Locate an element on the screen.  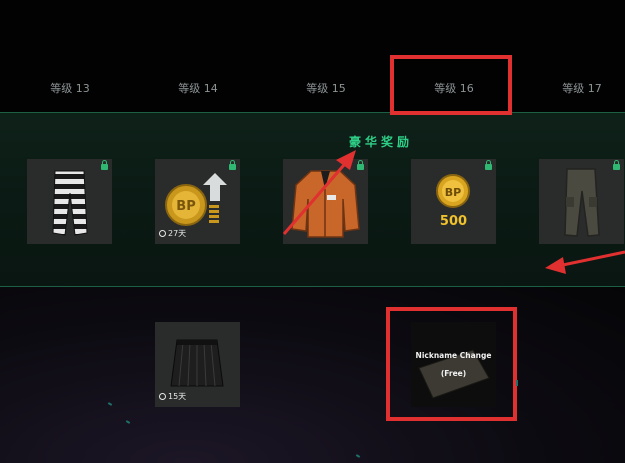
spark-decoration is located at coordinates (517, 383).